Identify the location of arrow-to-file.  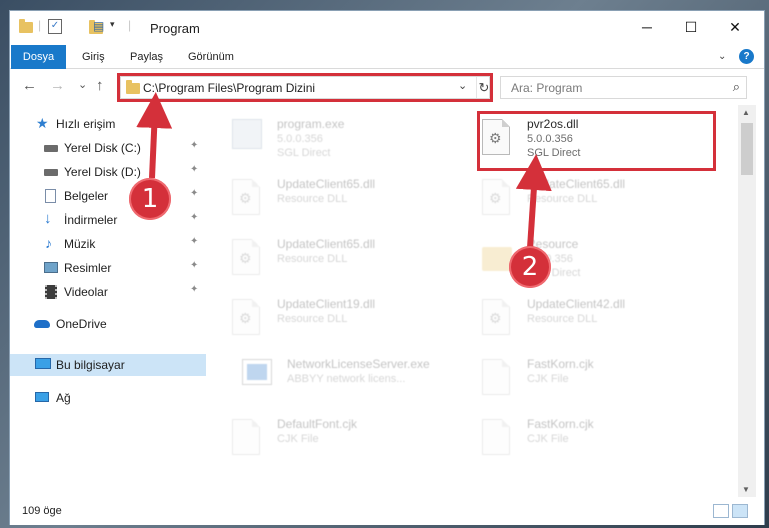
(533, 201).